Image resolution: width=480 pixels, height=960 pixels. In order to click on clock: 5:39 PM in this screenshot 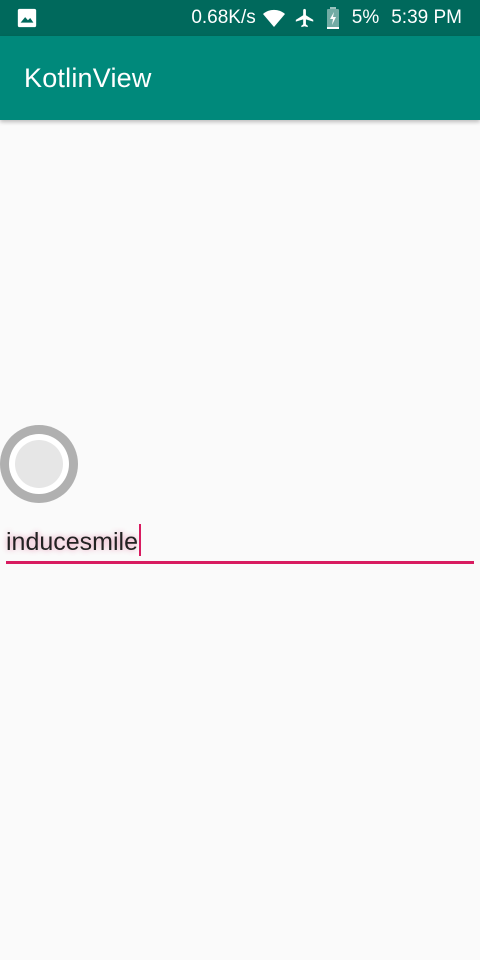, I will do `click(426, 17)`.